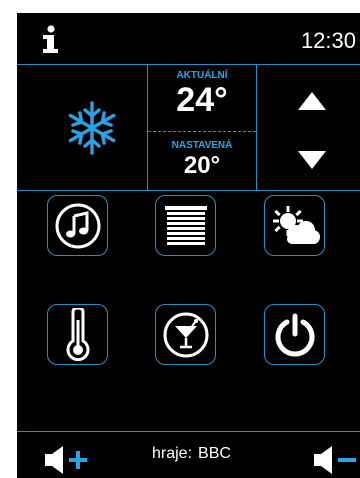 Image resolution: width=360 pixels, height=478 pixels. I want to click on now-playing-label: hraje:, so click(172, 453).